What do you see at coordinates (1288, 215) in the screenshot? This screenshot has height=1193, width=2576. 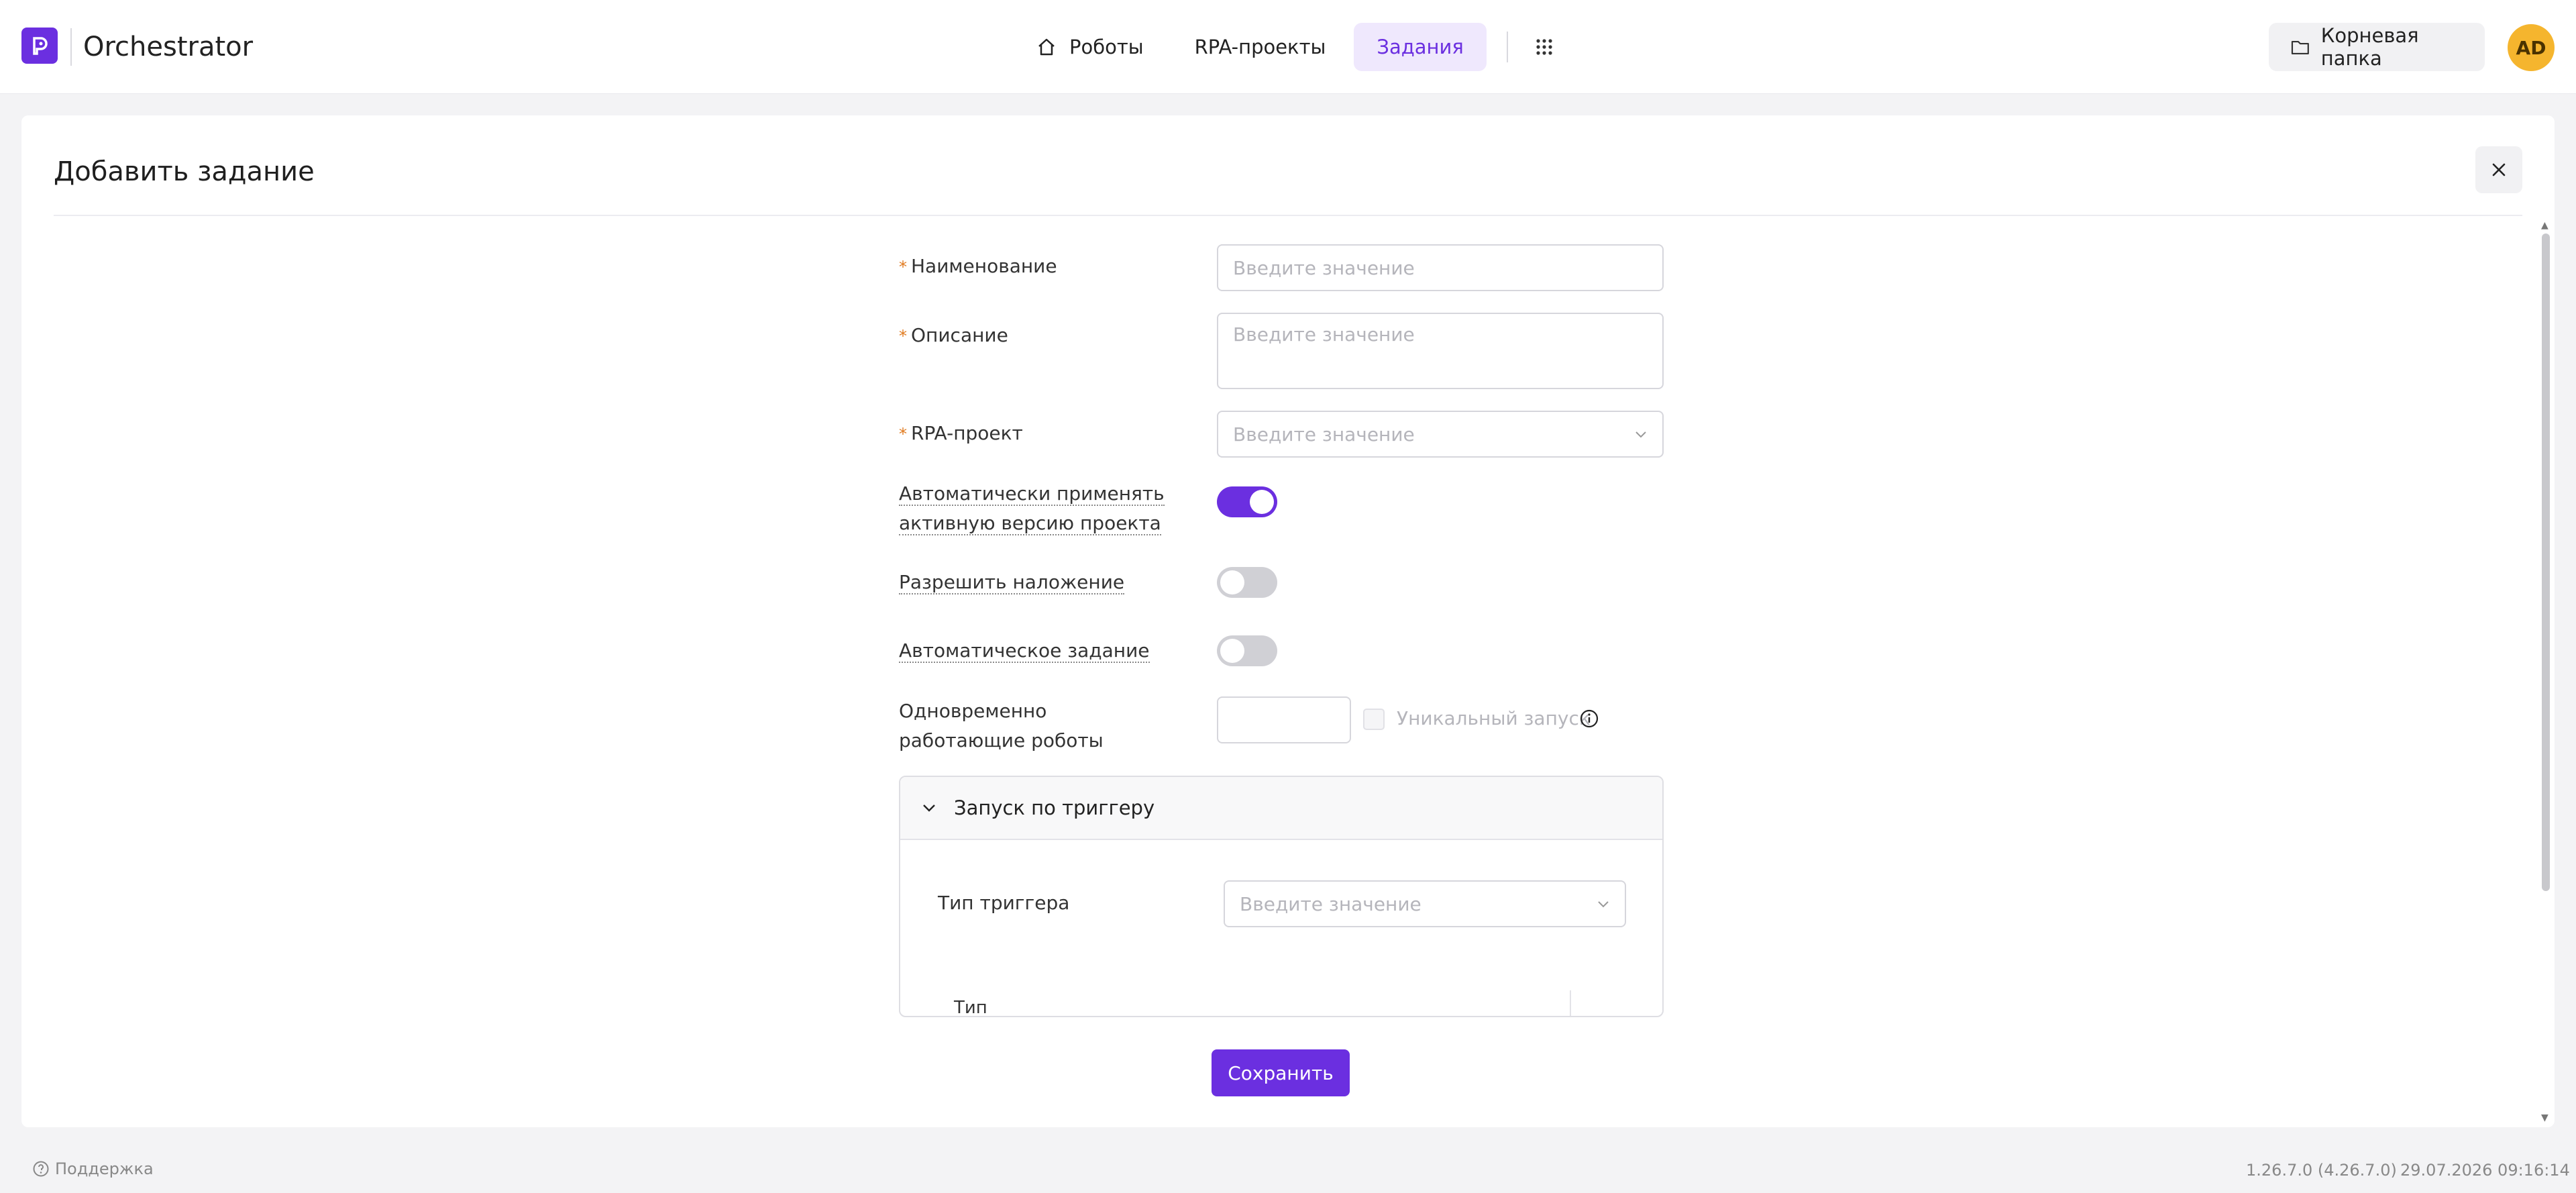 I see `title-divider` at bounding box center [1288, 215].